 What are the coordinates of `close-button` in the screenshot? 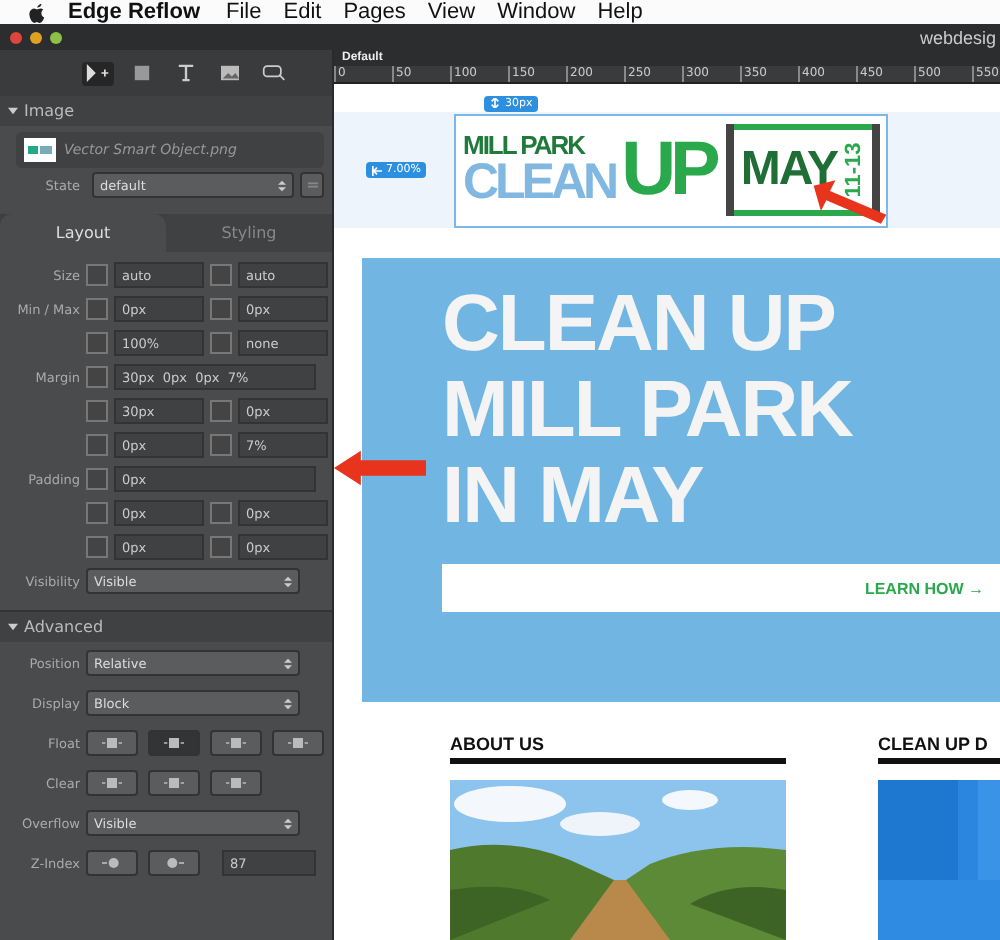 It's located at (16, 37).